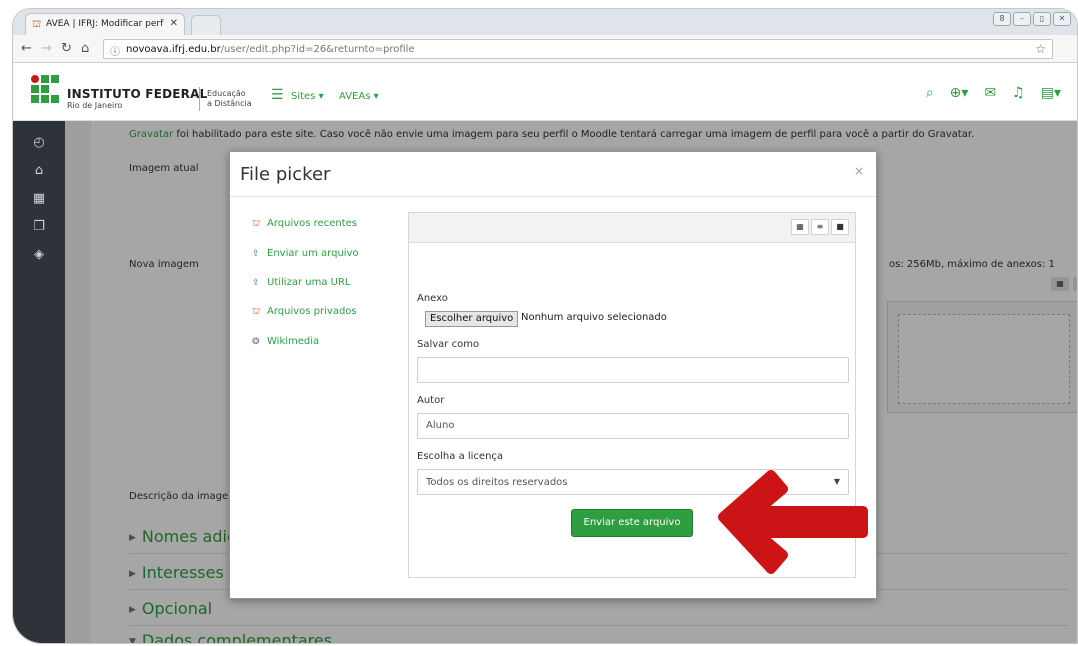 Image resolution: width=1078 pixels, height=646 pixels. Describe the element at coordinates (327, 341) in the screenshot. I see `repo-wikimedia: ❂ Wikimedia` at that location.